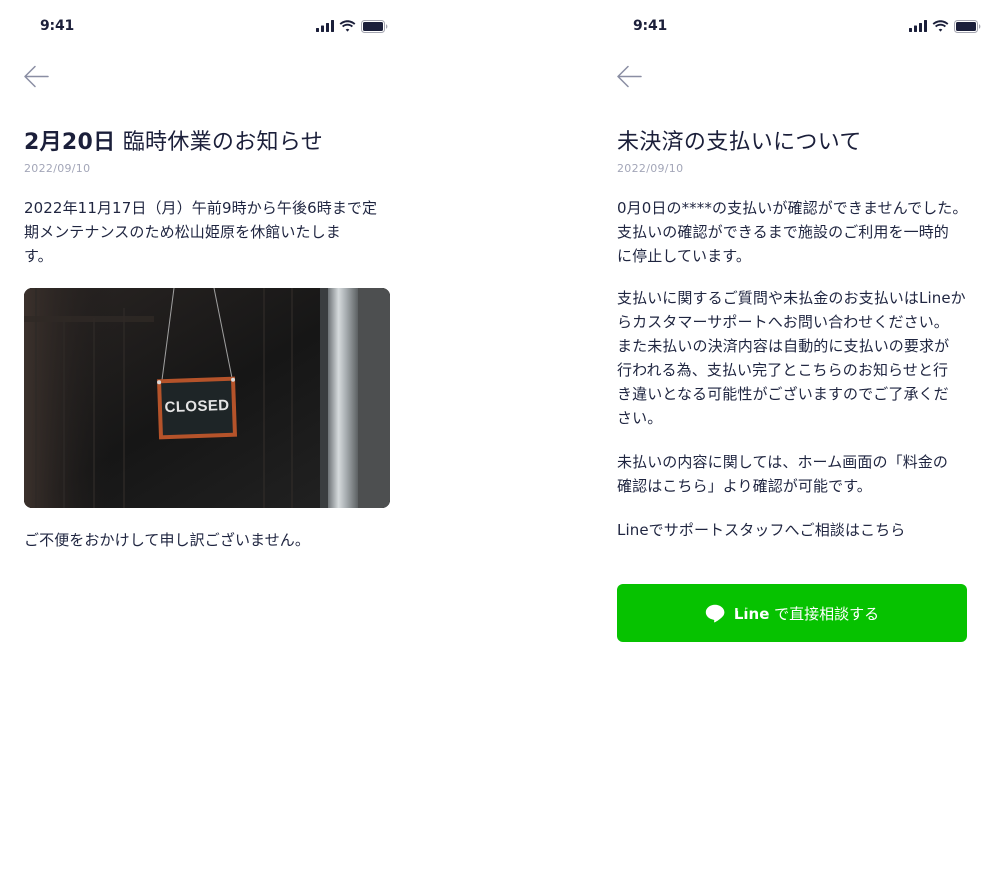  I want to click on line-consult-button: LINE Line で直接相談する, so click(792, 613).